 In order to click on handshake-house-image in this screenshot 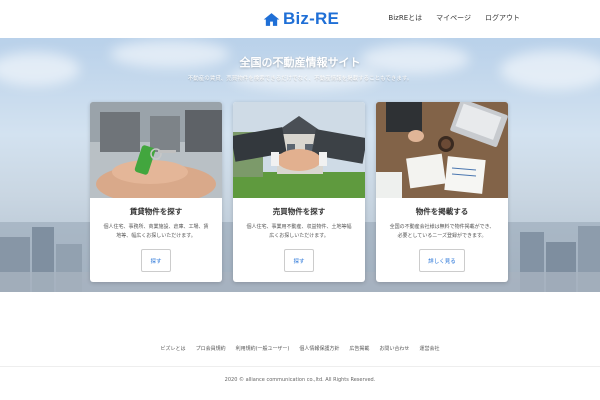, I will do `click(299, 150)`.